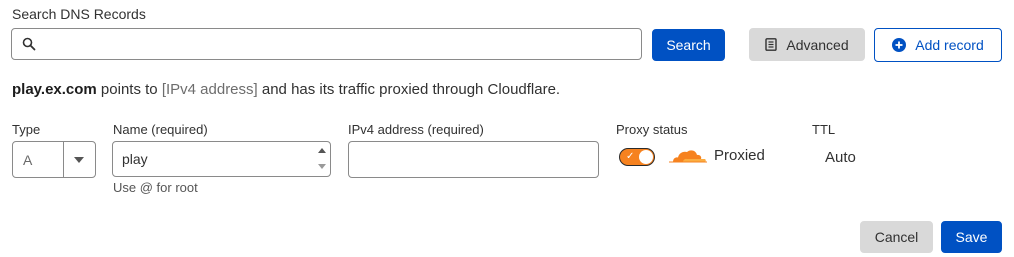 The image size is (1014, 257). I want to click on search-button-label: Search, so click(688, 45).